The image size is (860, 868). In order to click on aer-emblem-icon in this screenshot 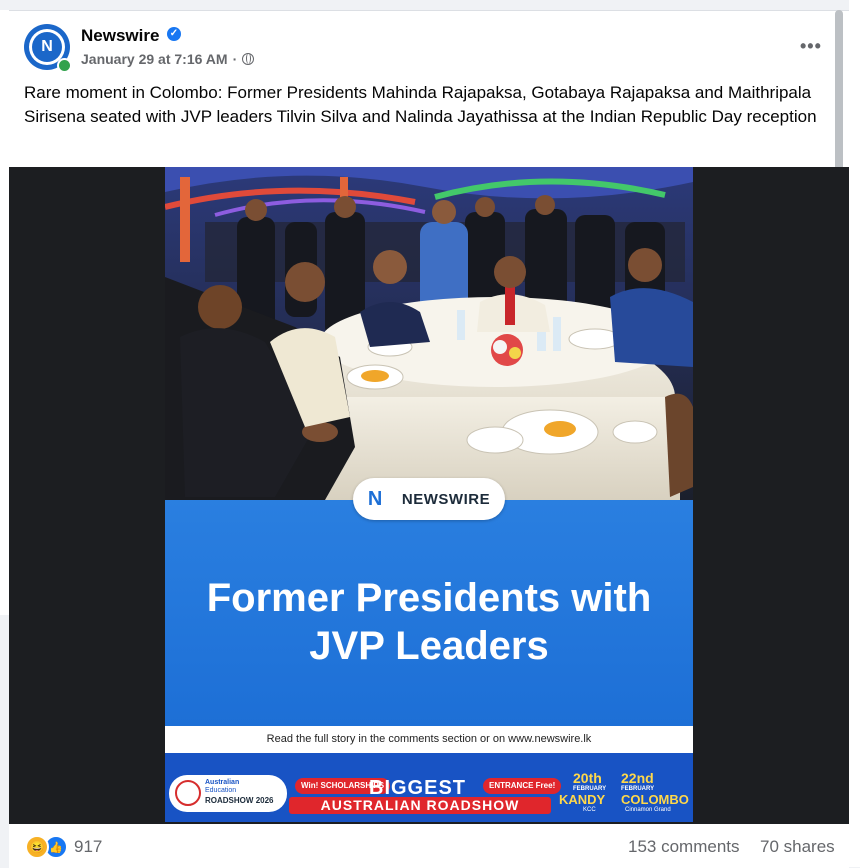, I will do `click(188, 793)`.